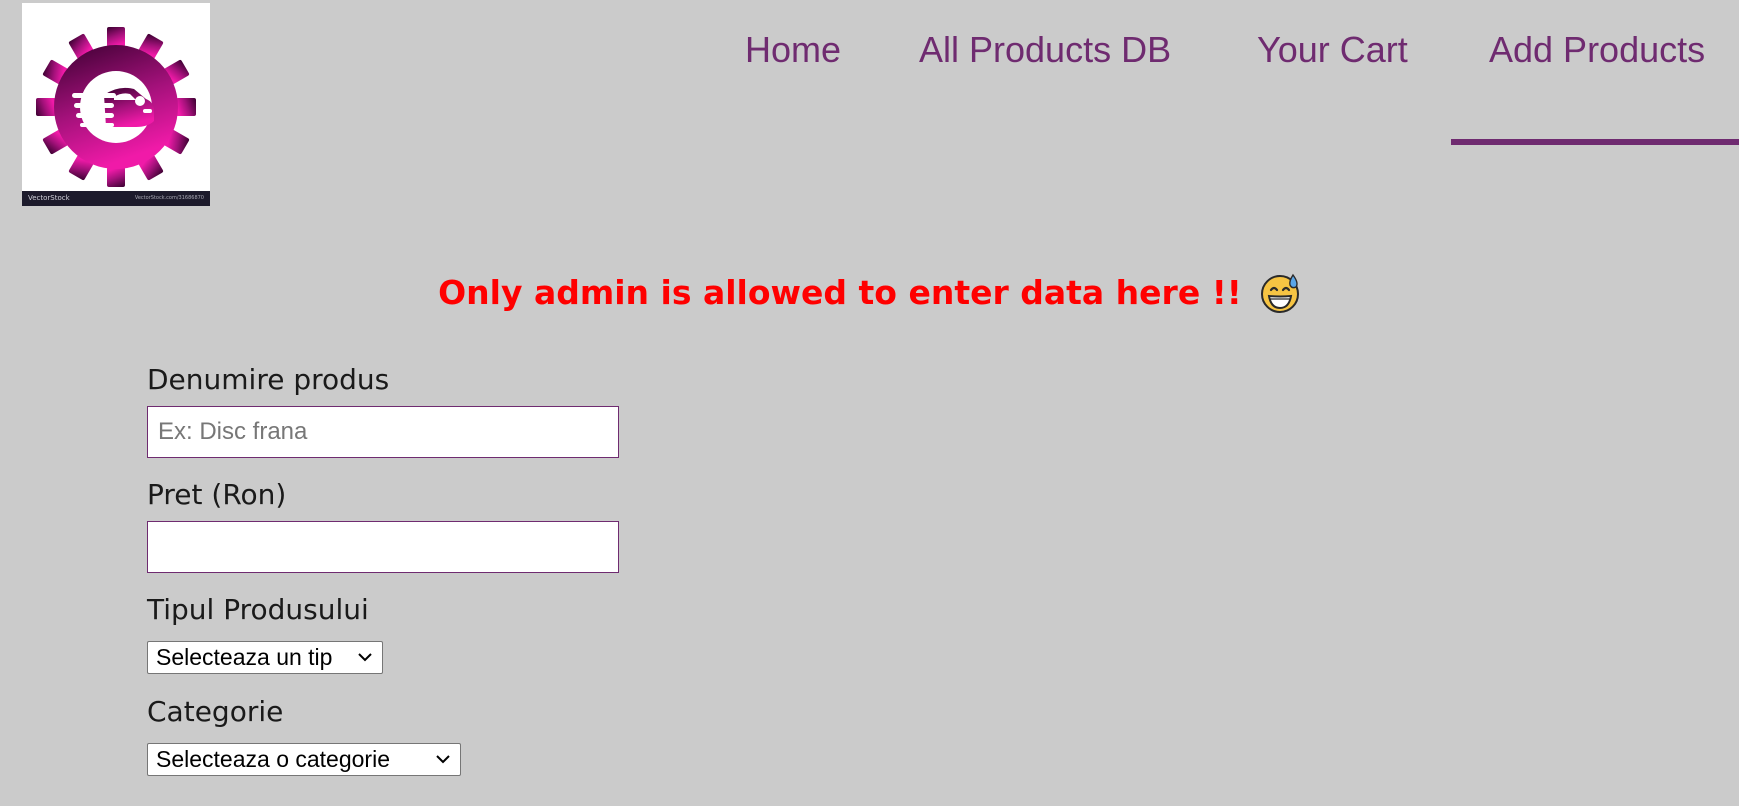 The image size is (1739, 806). Describe the element at coordinates (169, 198) in the screenshot. I see `logo-brand-right: VectorStock.com/31686870` at that location.